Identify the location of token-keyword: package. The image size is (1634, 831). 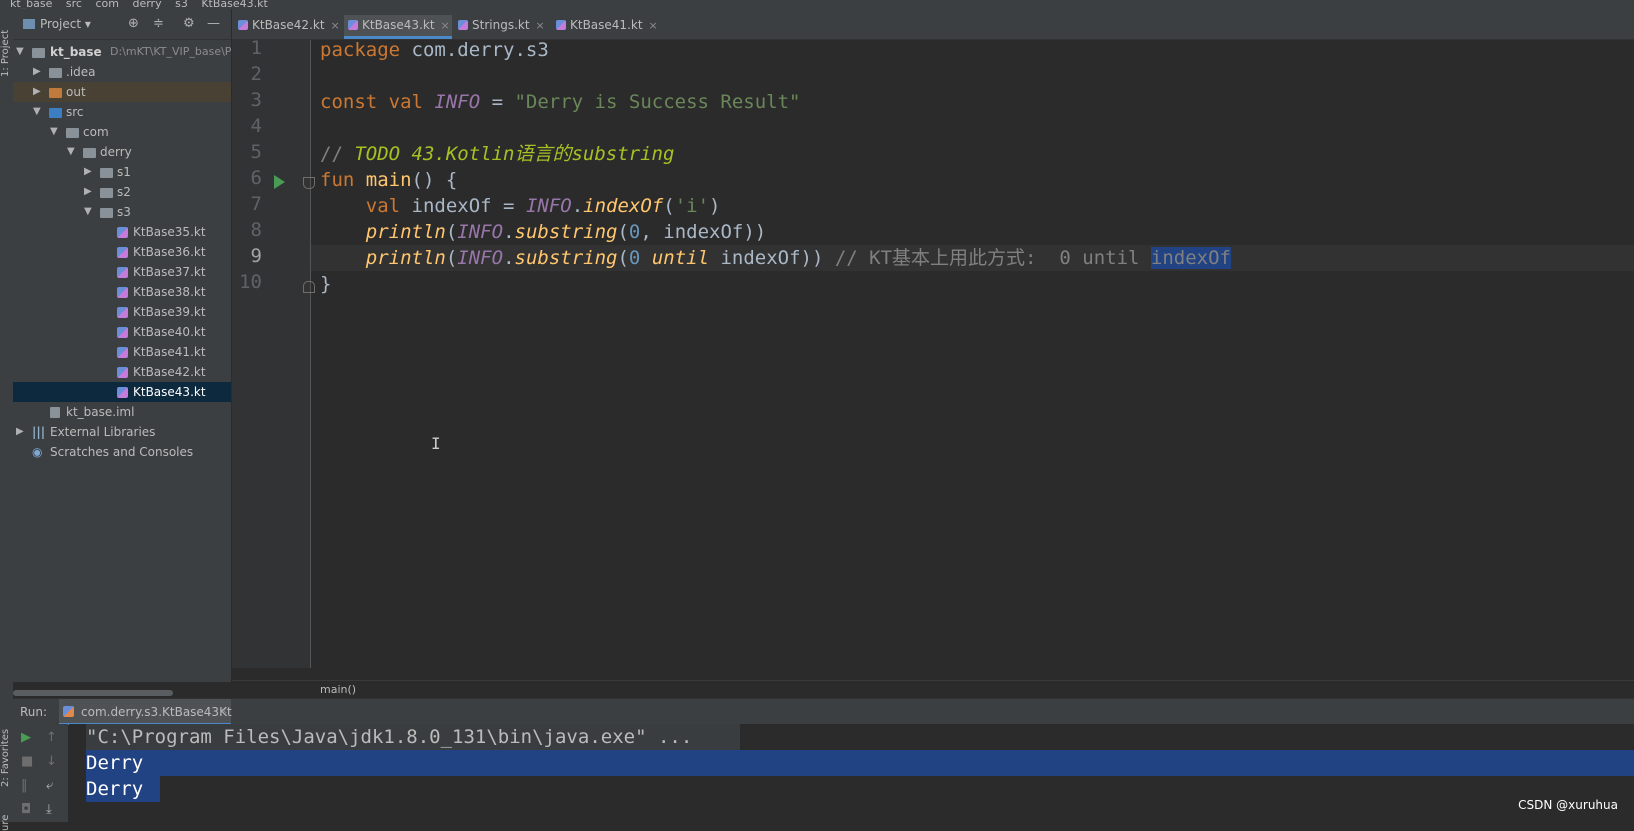
(360, 50).